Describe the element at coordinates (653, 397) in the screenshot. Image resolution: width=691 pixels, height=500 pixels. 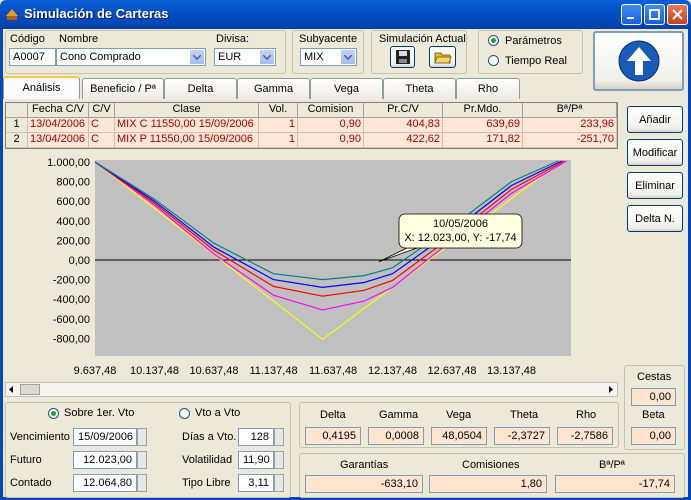
I see `cestas-value: 0,00` at that location.